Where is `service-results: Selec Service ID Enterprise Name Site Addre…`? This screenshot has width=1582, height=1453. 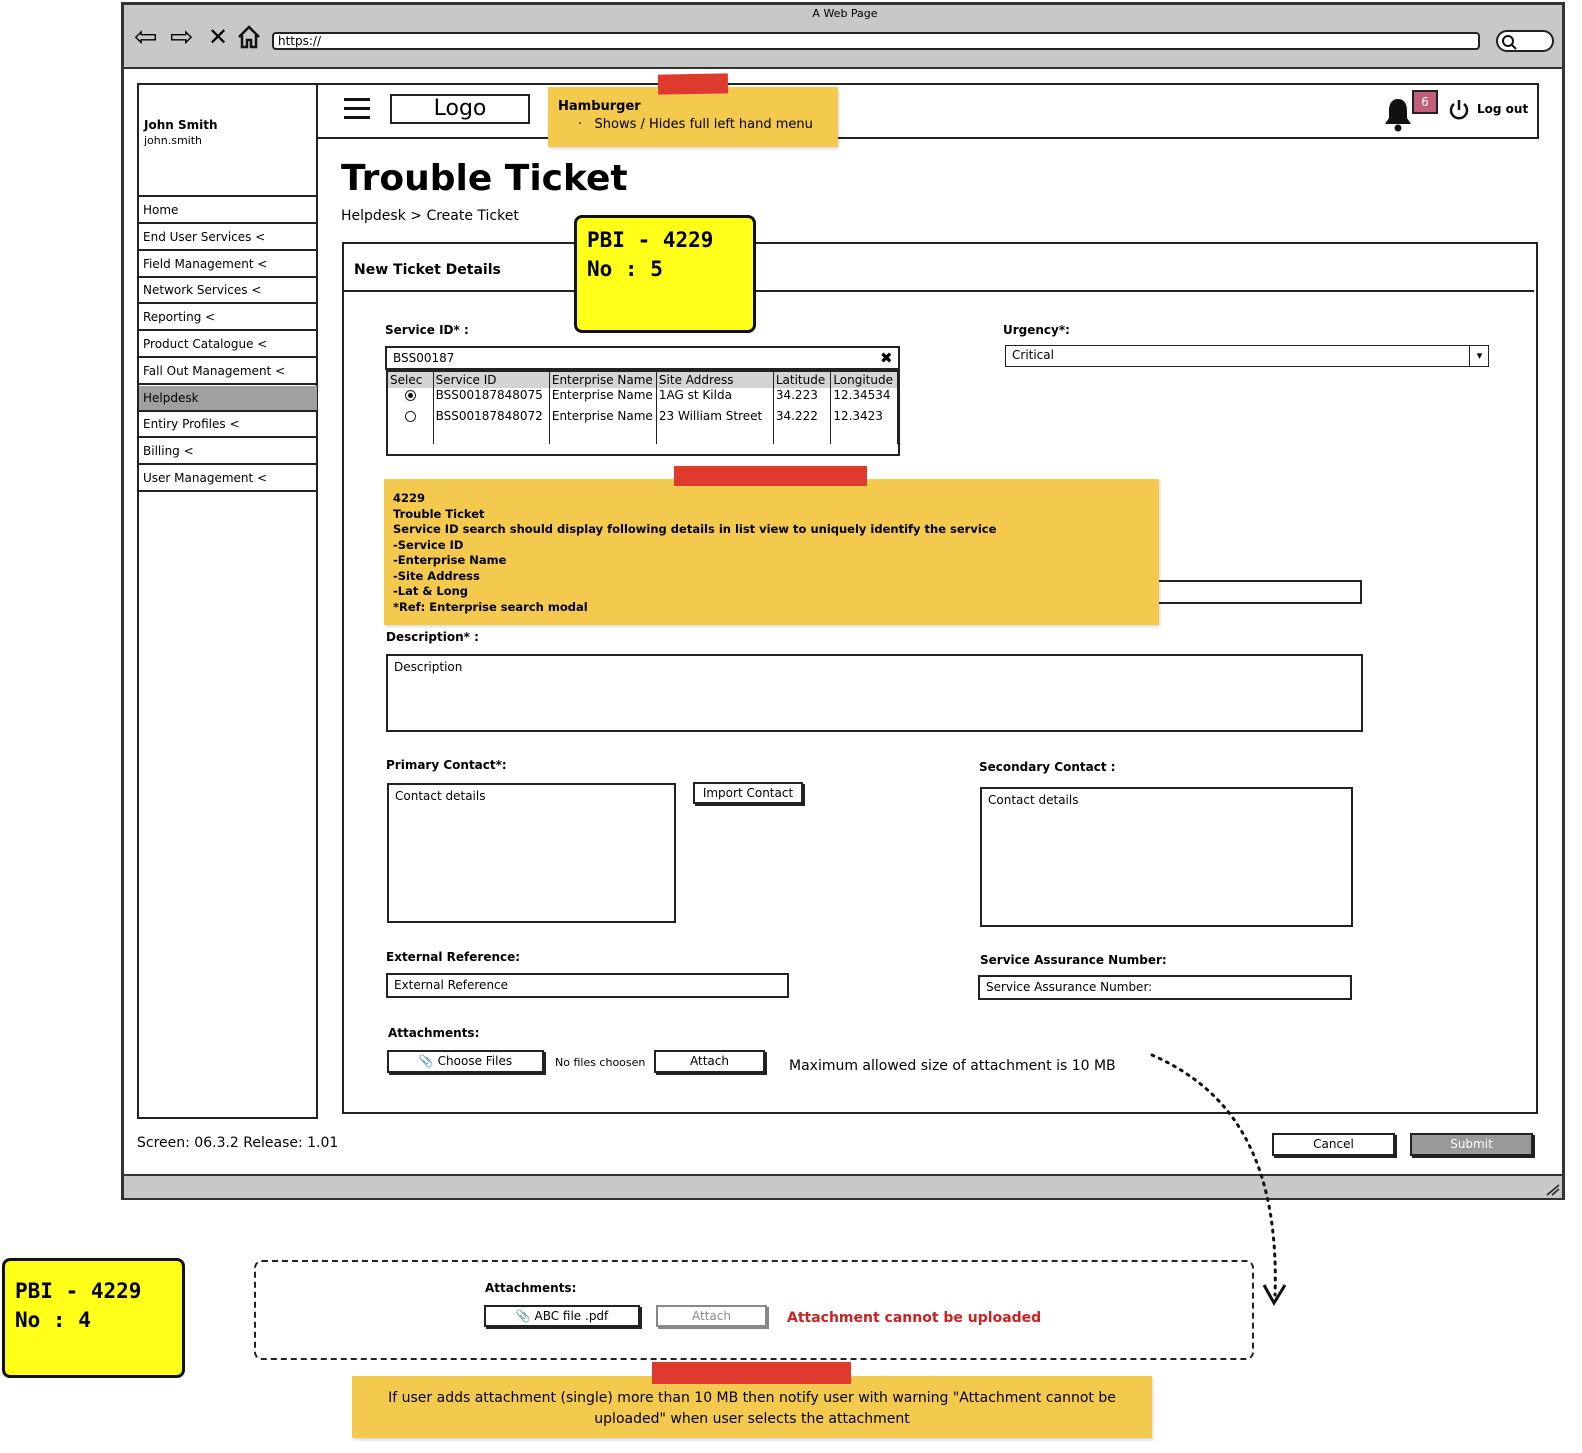
service-results: Selec Service ID Enterprise Name Site Addre… is located at coordinates (643, 413).